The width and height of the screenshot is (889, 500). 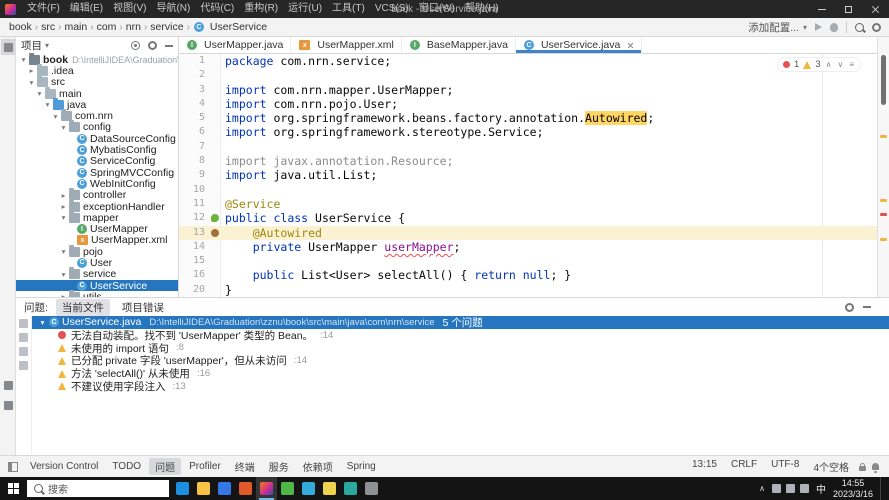 What do you see at coordinates (528, 190) in the screenshot?
I see `code-line: 10` at bounding box center [528, 190].